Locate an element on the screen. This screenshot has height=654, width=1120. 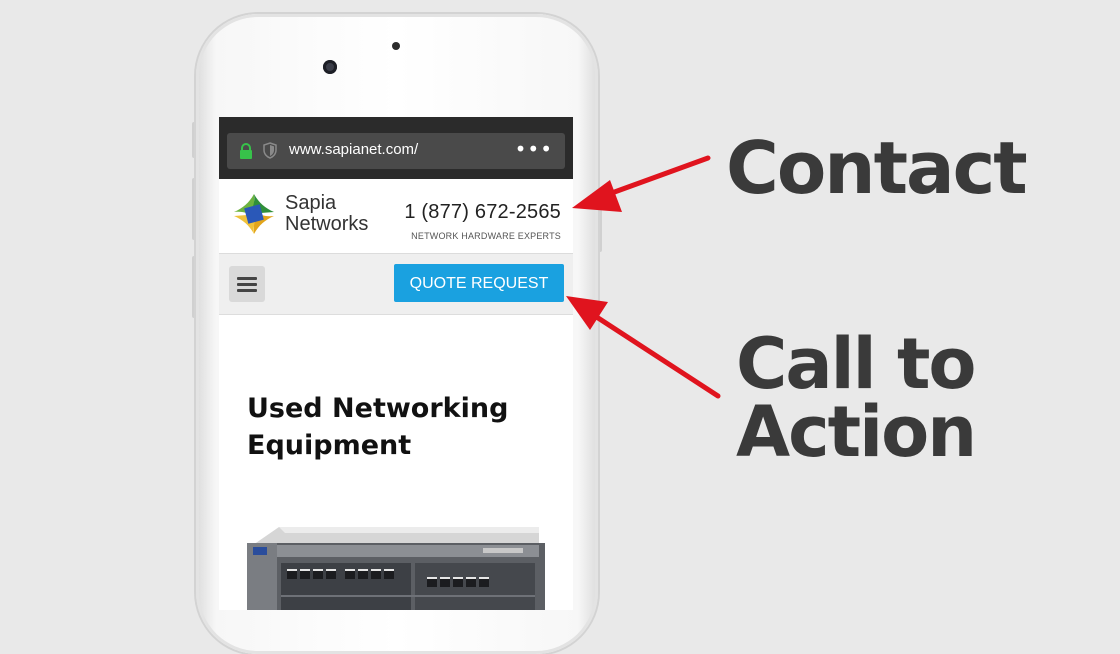
more-dots-icon: ••• is located at coordinates (534, 149).